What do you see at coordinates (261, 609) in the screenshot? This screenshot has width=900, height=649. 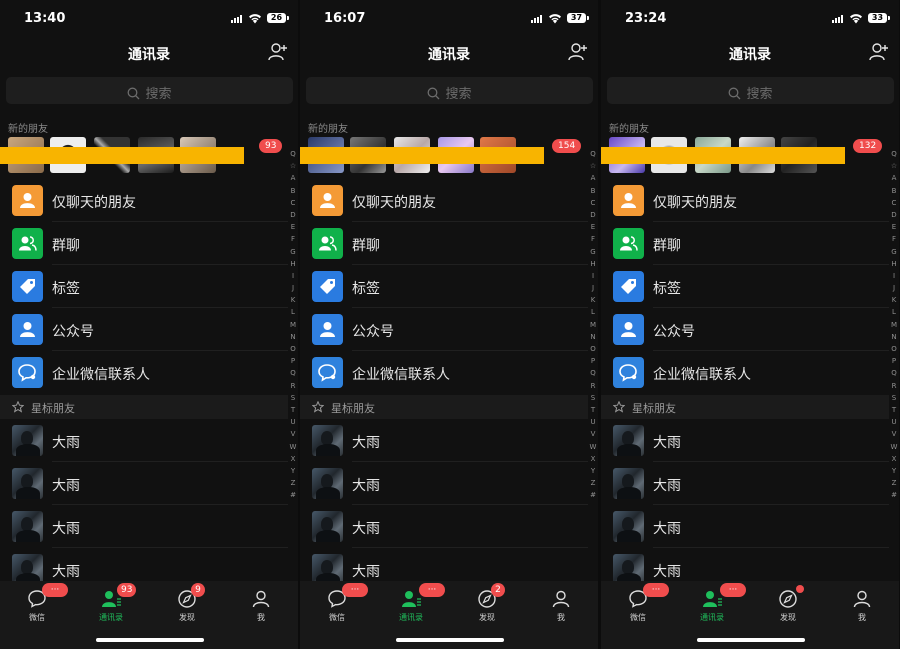 I see `tab-me: 我` at bounding box center [261, 609].